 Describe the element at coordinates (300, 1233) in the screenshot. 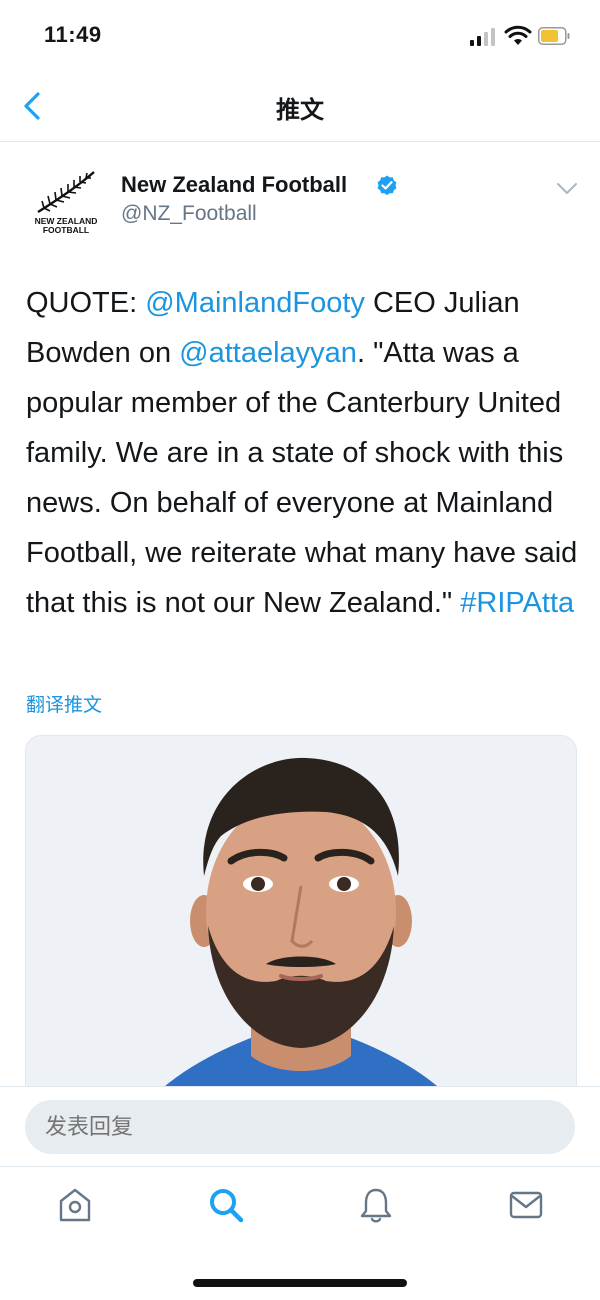

I see `tab-bar` at that location.